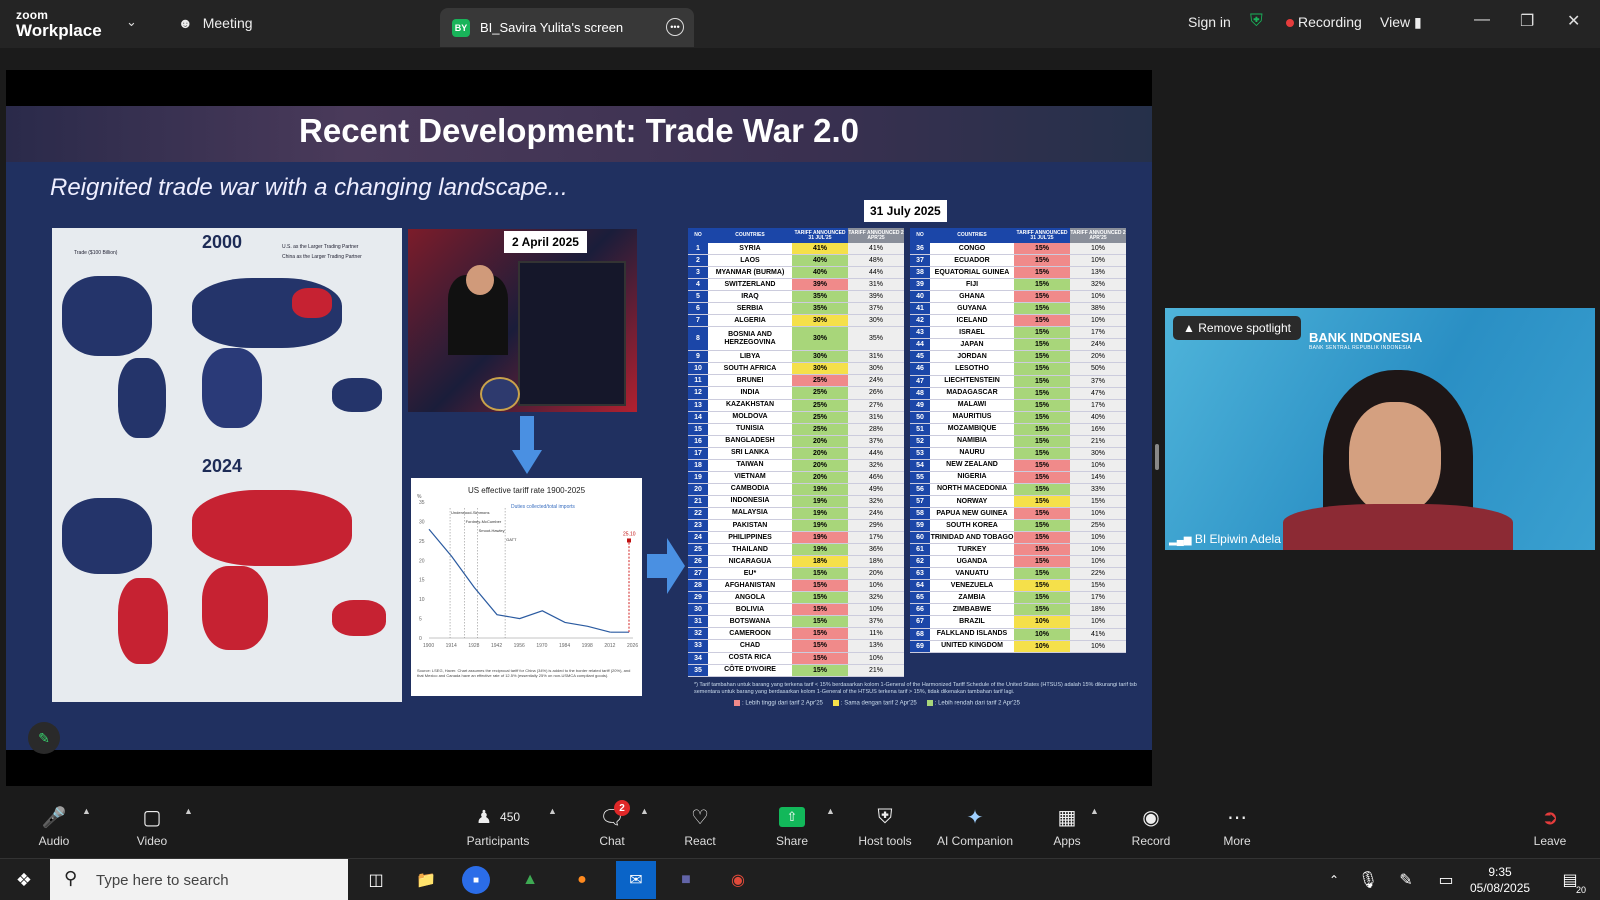  I want to click on table-row: 14 MOLDOVA 25% 31%, so click(796, 417).